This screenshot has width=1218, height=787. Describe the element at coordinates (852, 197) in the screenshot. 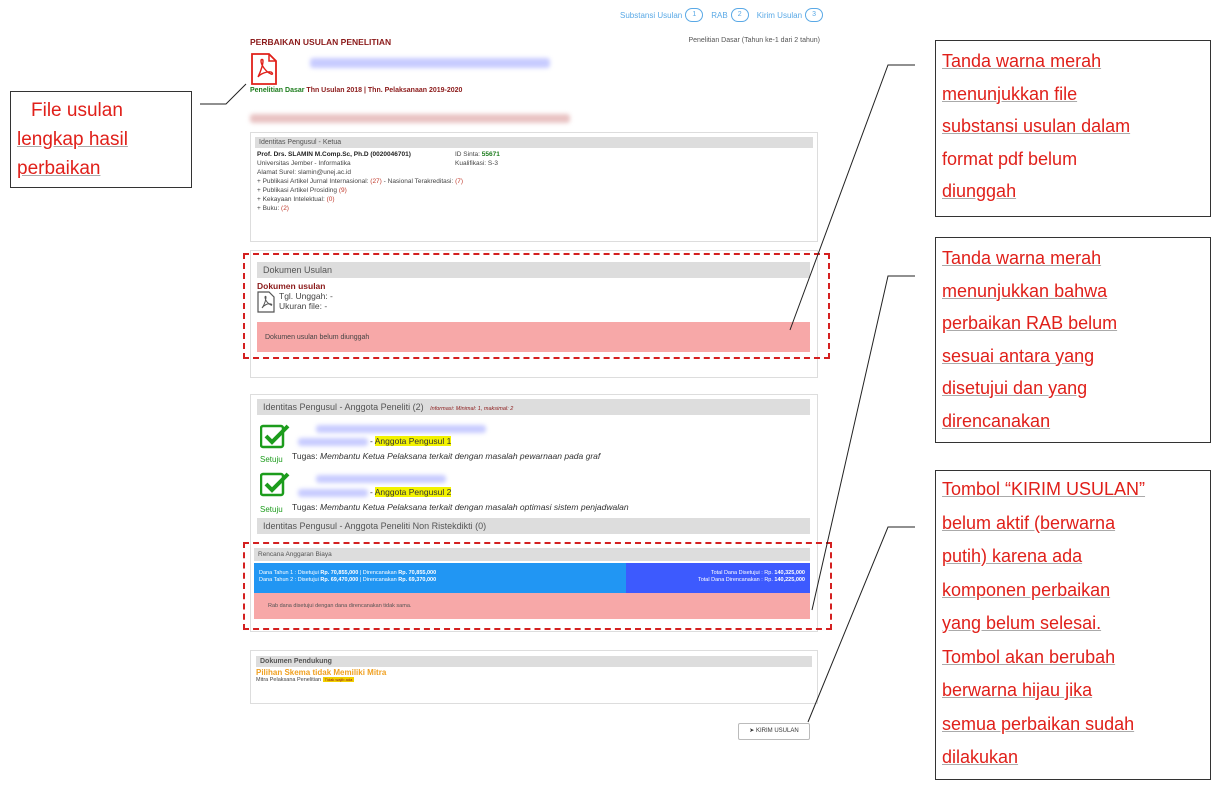

I see `leader-line-dokumen` at that location.